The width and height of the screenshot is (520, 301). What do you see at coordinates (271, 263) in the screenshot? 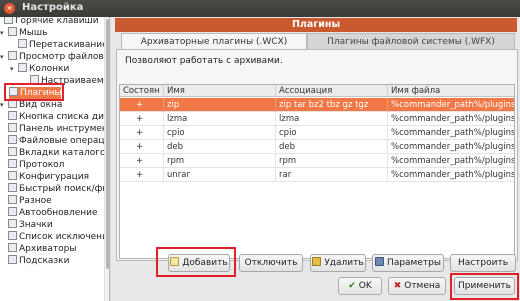
I see `disable-plugin-button: Отключить` at bounding box center [271, 263].